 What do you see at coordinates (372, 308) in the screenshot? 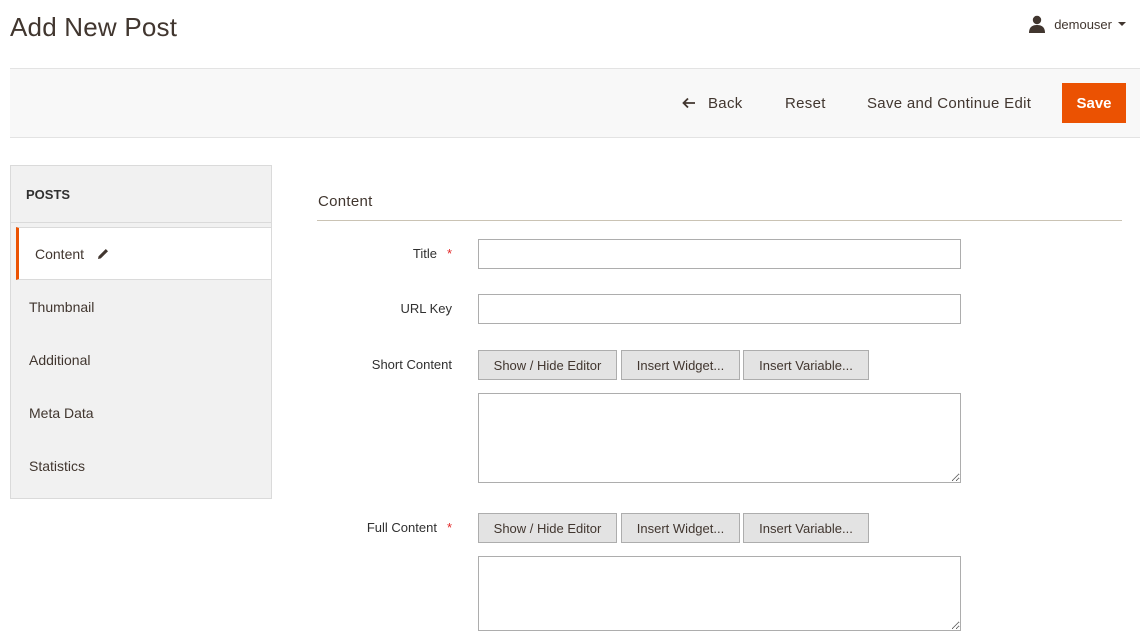
I see `url-key-label-row: URL Key` at bounding box center [372, 308].